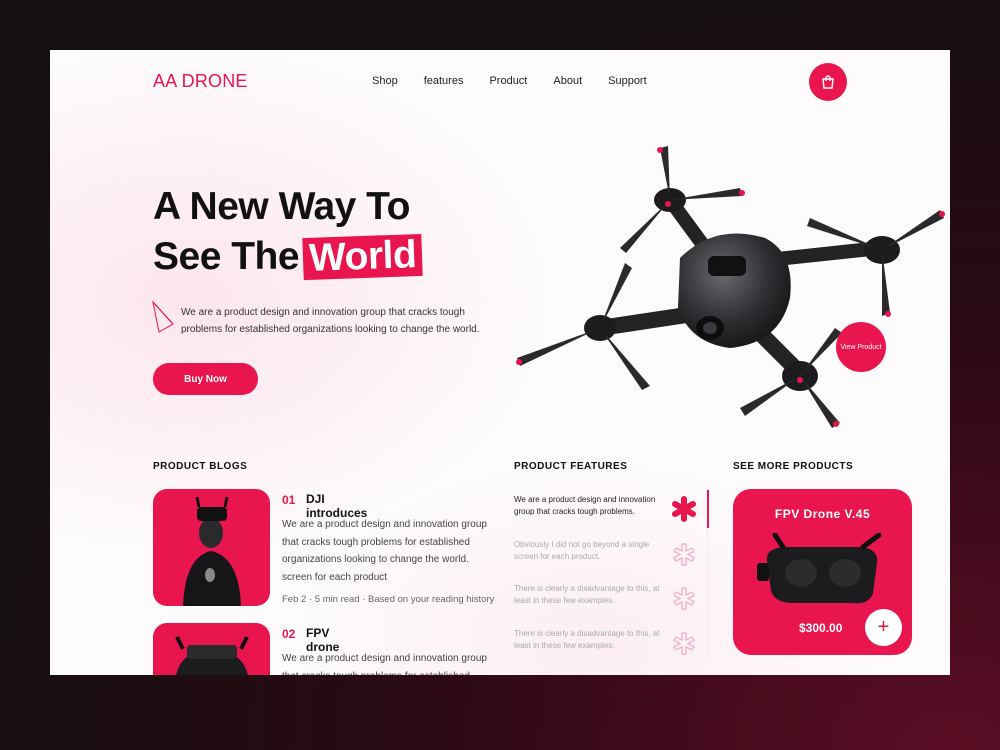 The width and height of the screenshot is (1000, 750). Describe the element at coordinates (822, 514) in the screenshot. I see `product-card-title: FPV Drone V.45` at that location.